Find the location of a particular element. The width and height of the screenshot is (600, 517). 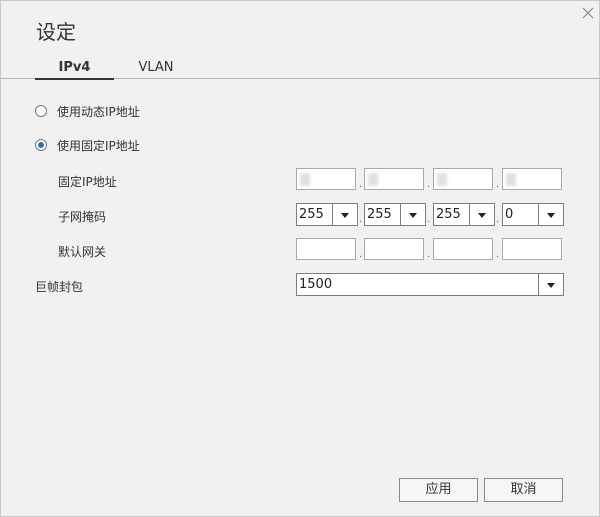

tab-vlan: VLAN is located at coordinates (156, 69).